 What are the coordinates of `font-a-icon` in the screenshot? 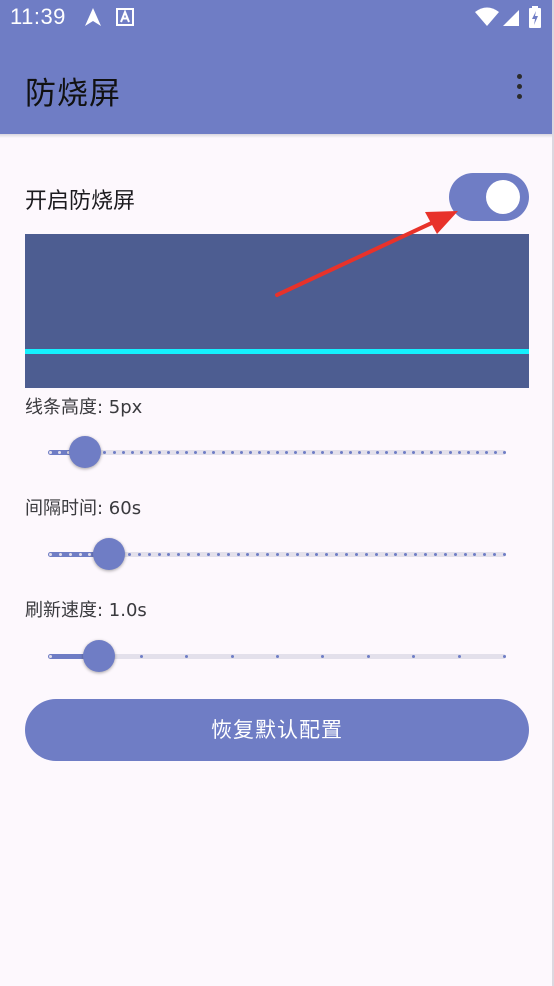 It's located at (125, 17).